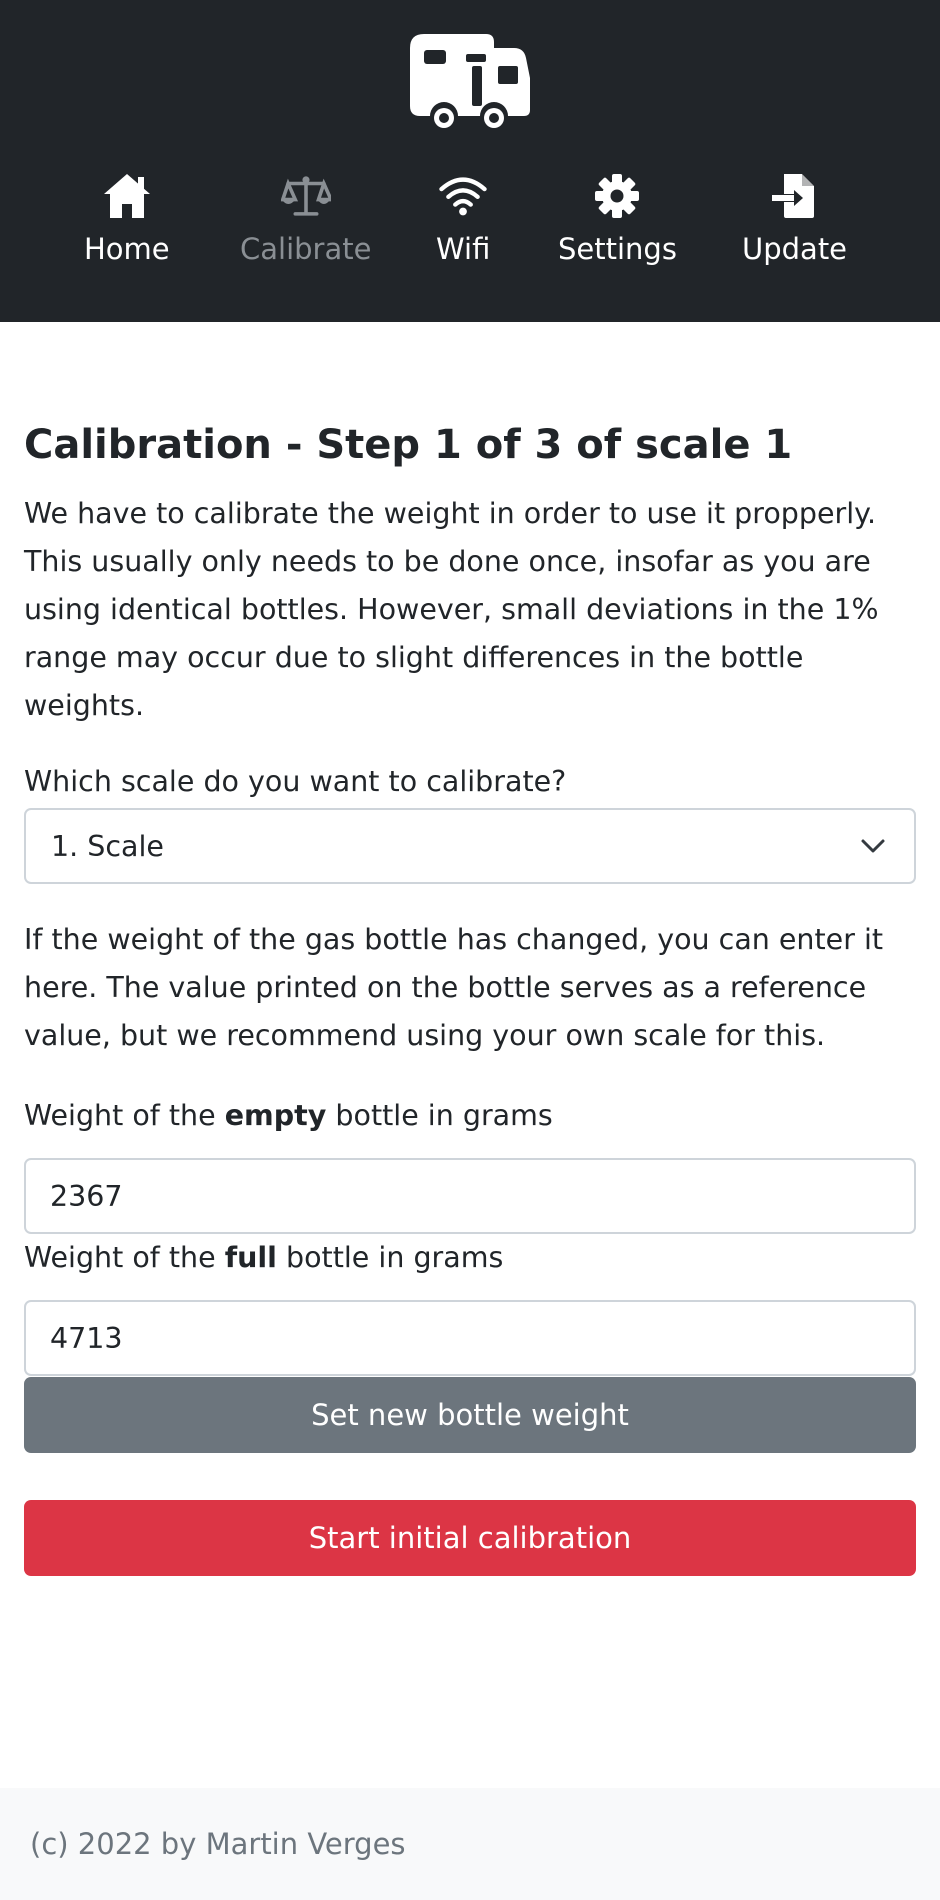 Image resolution: width=940 pixels, height=1900 pixels. What do you see at coordinates (306, 249) in the screenshot?
I see `nav-label-calibrate: Calibrate` at bounding box center [306, 249].